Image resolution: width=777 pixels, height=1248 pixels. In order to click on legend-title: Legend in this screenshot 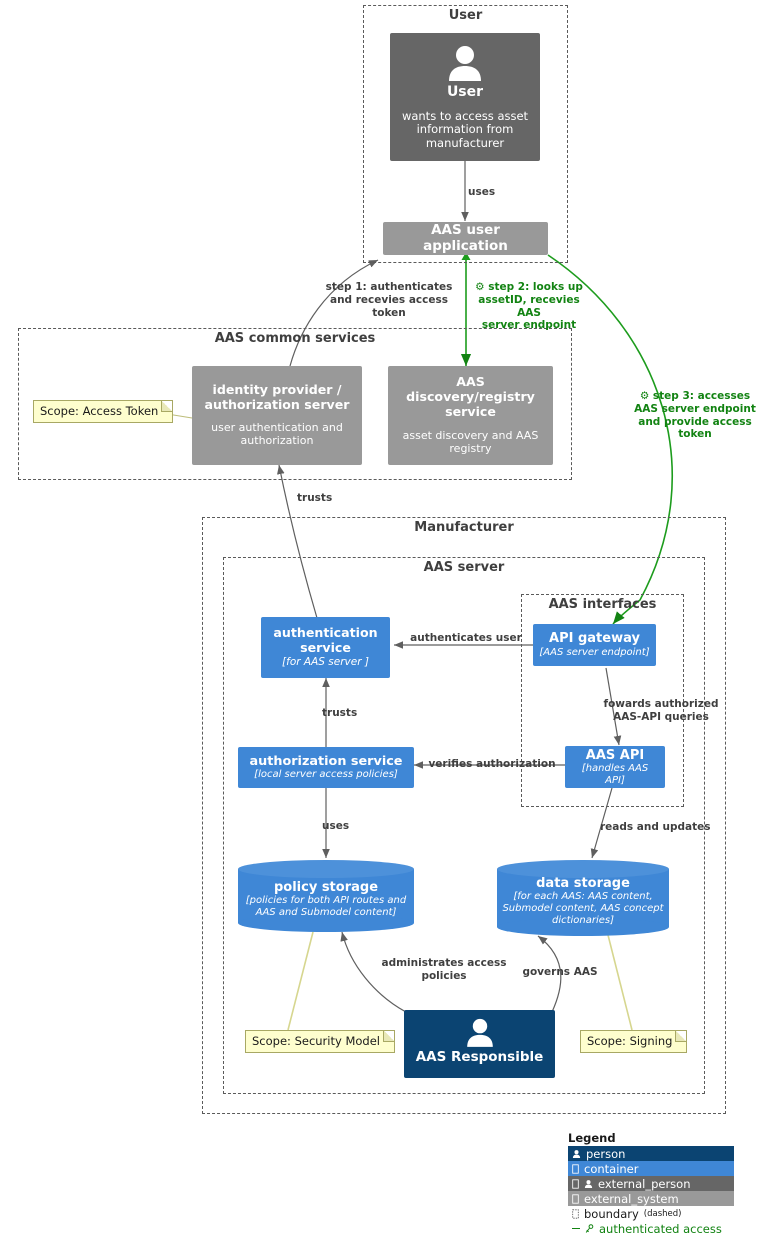, I will do `click(592, 1138)`.